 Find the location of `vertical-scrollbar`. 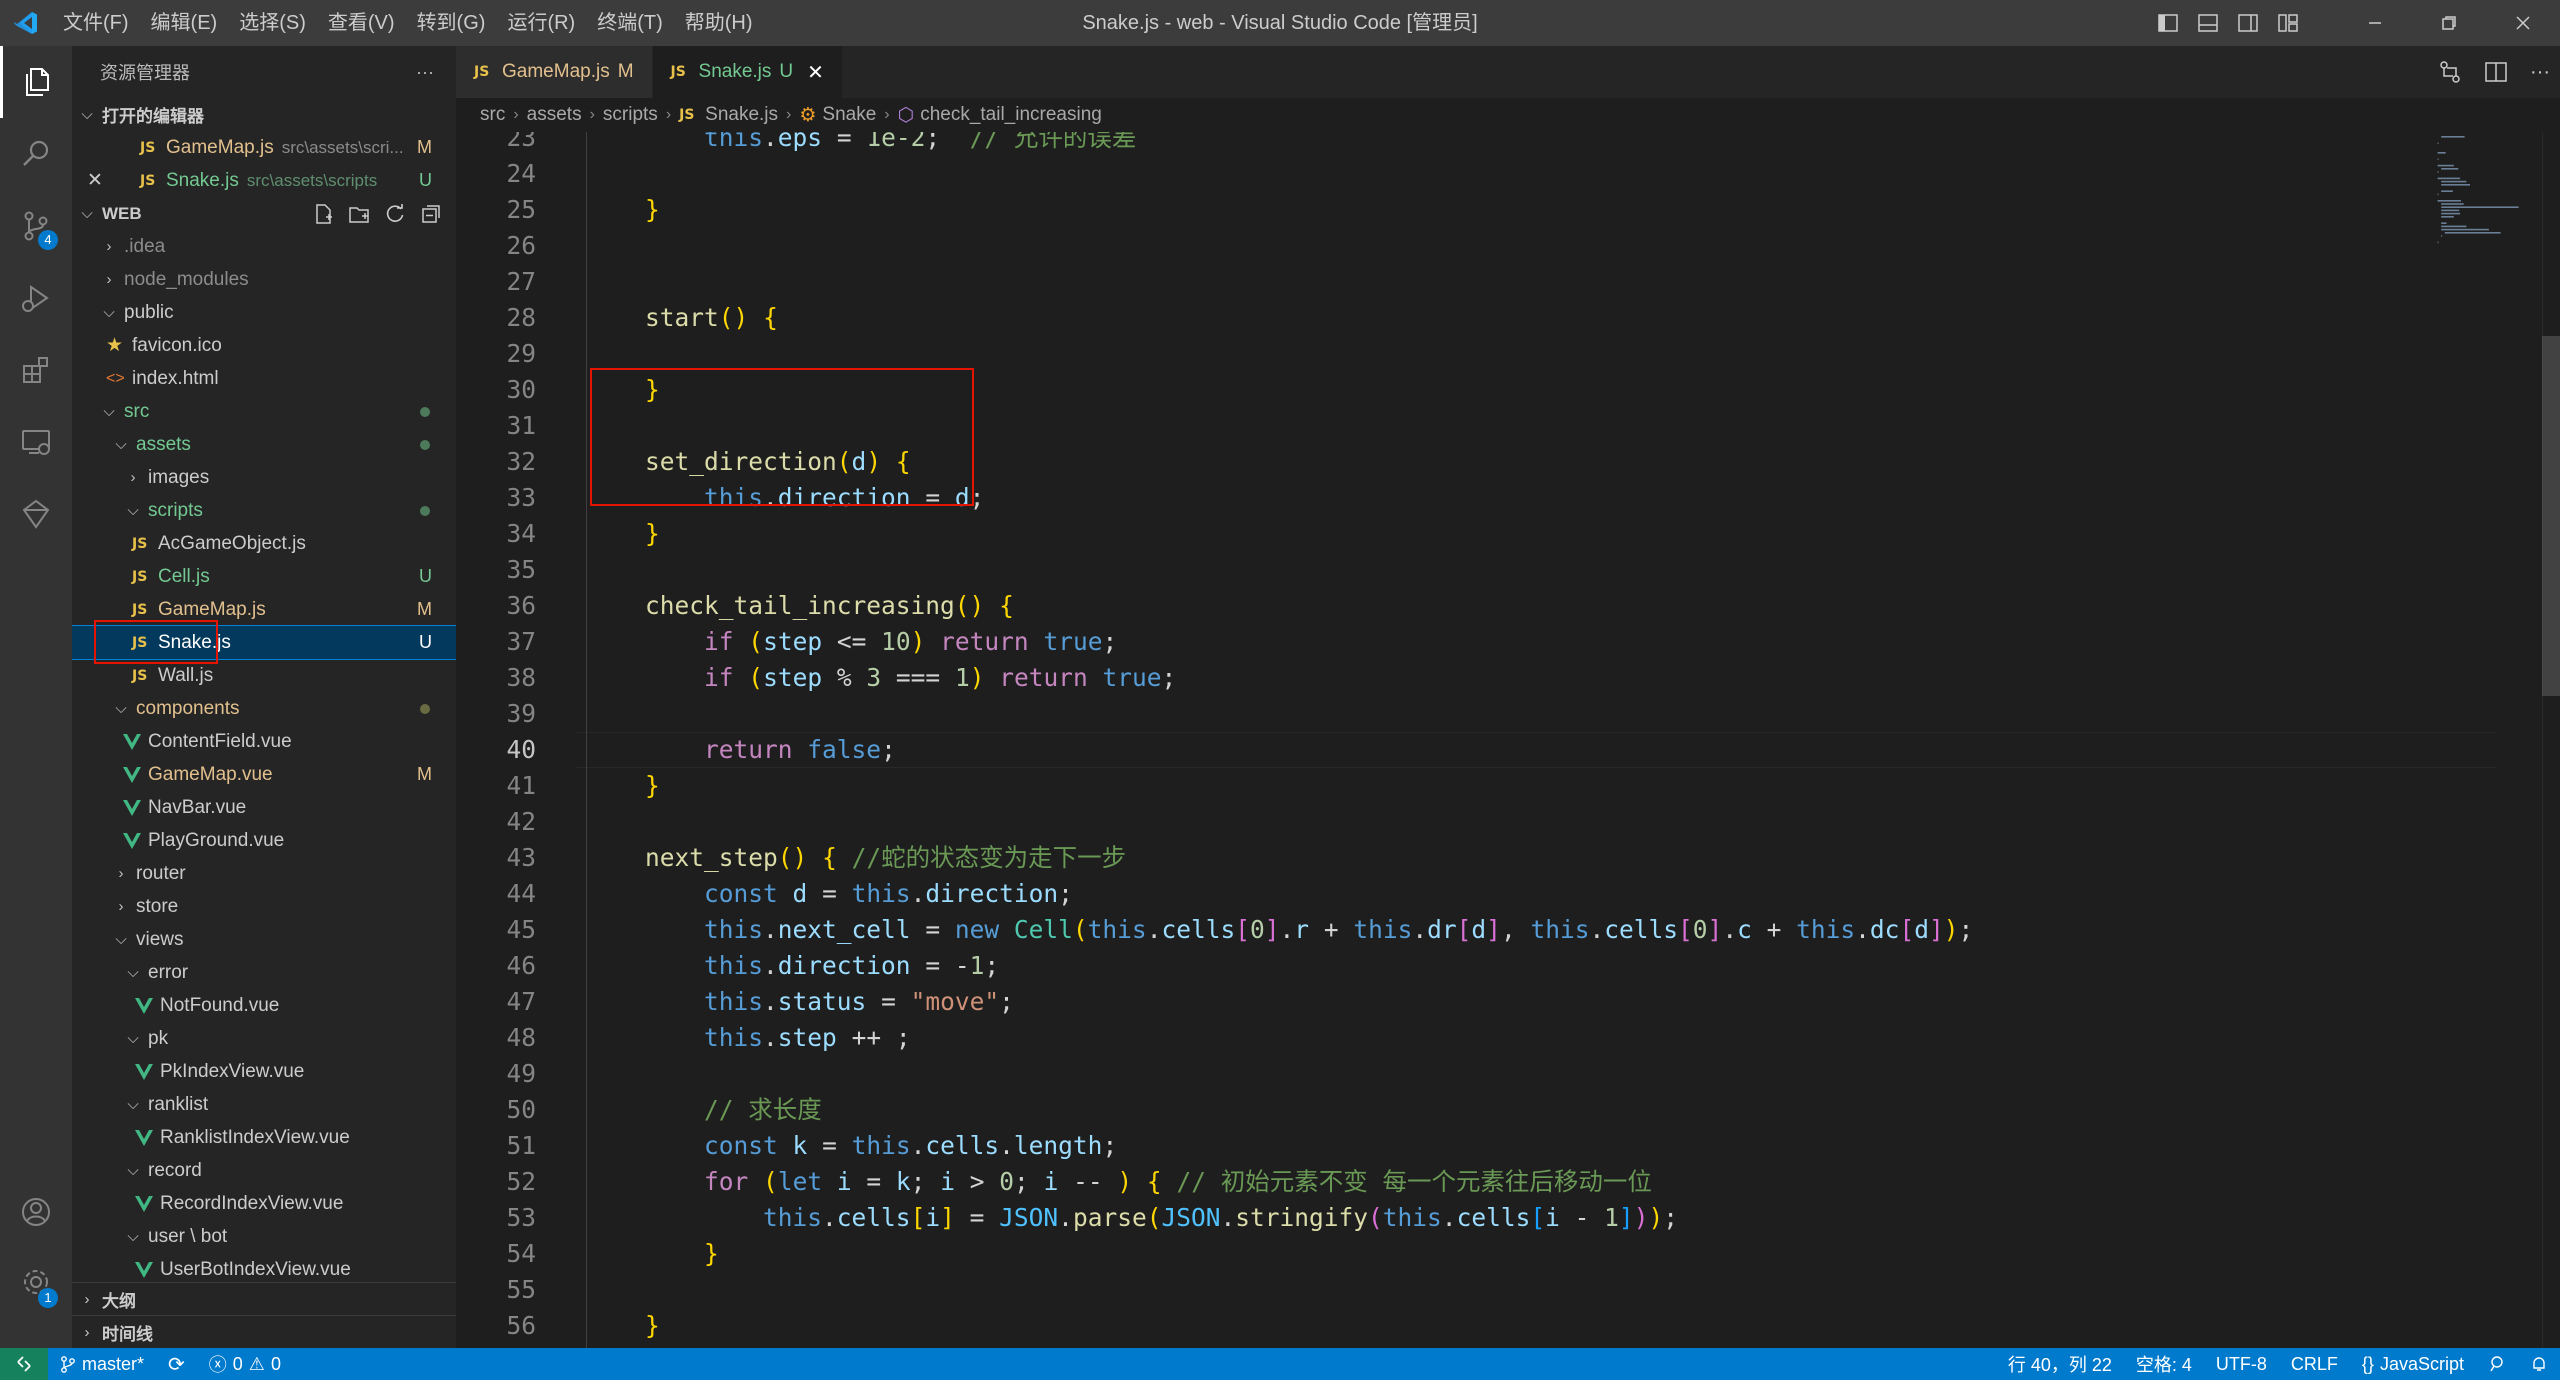

vertical-scrollbar is located at coordinates (2551, 516).